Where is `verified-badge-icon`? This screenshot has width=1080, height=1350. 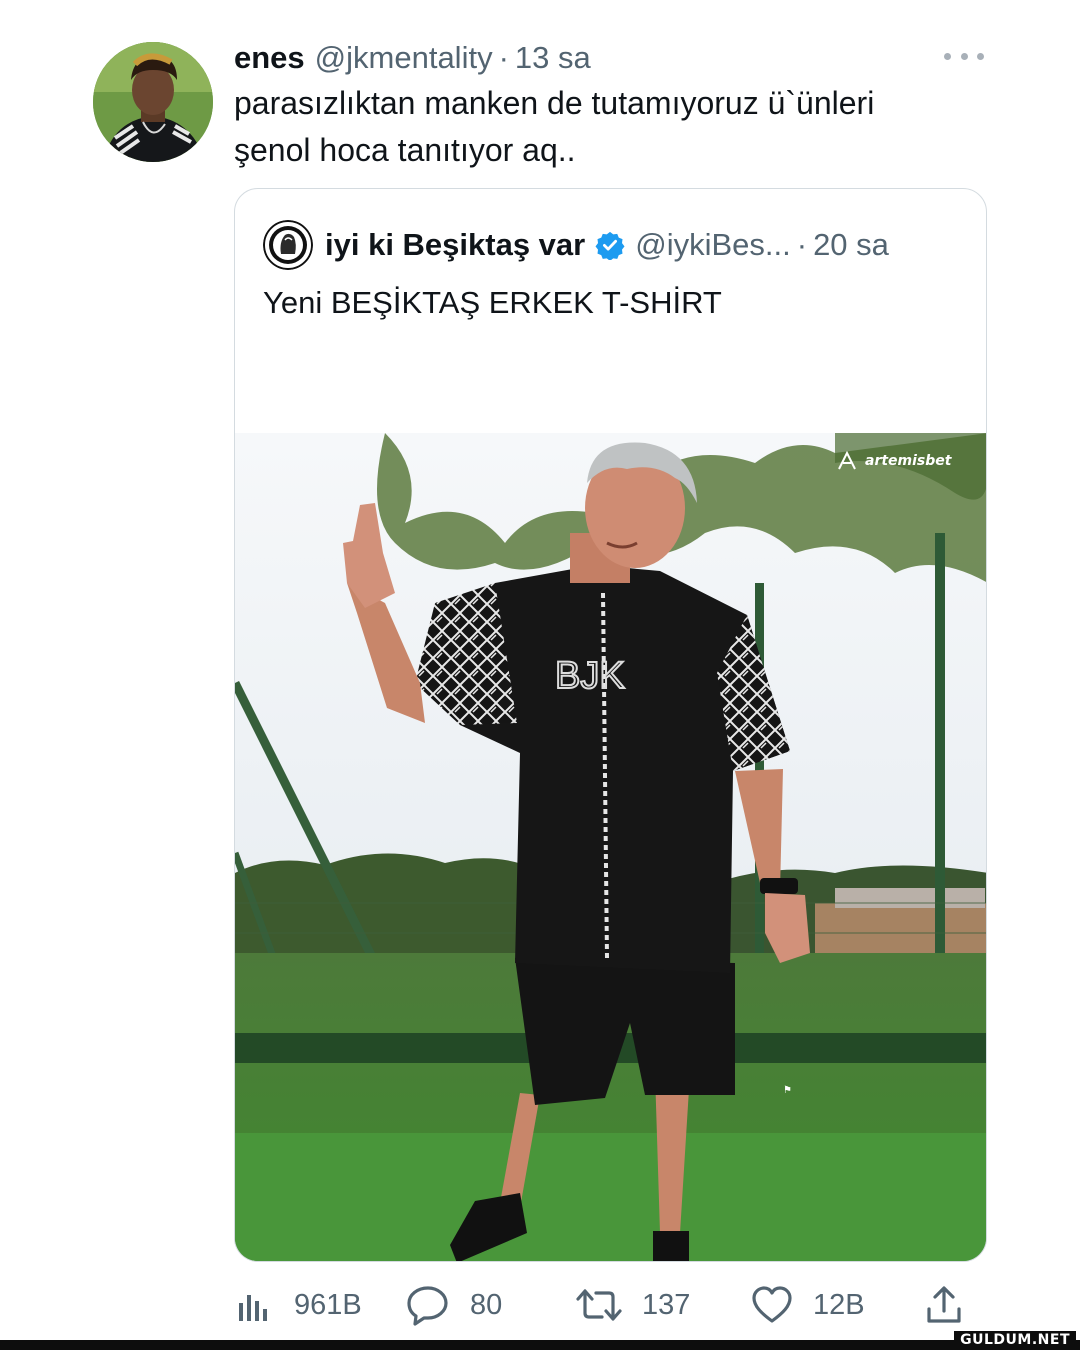 verified-badge-icon is located at coordinates (610, 245).